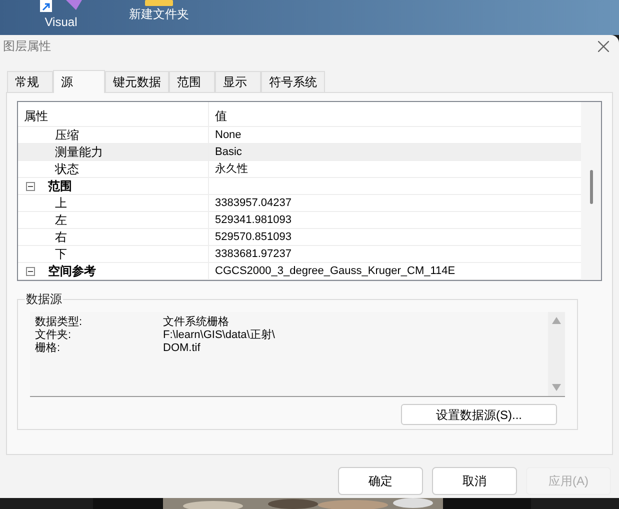 Image resolution: width=619 pixels, height=509 pixels. I want to click on property-name: 下, so click(60, 254).